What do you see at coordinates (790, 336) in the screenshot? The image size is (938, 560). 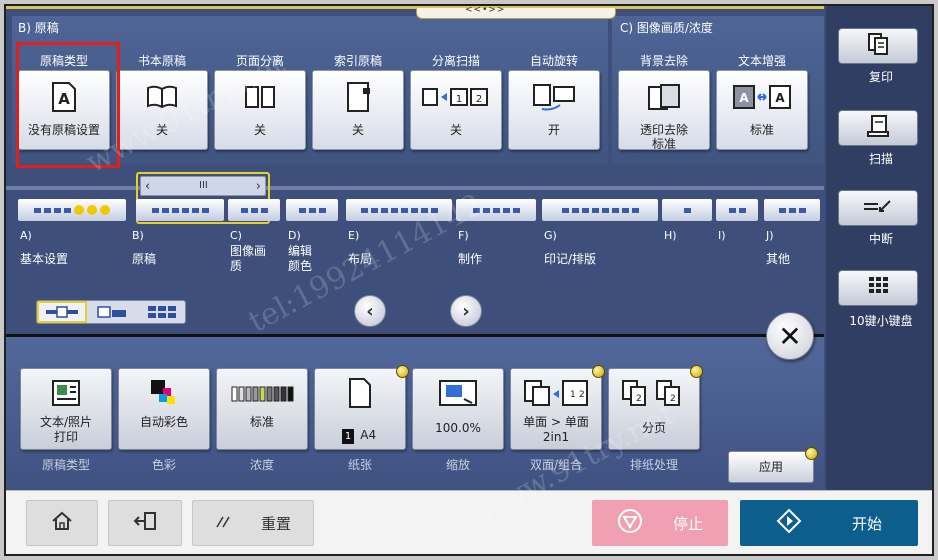 I see `close-button: ✕` at bounding box center [790, 336].